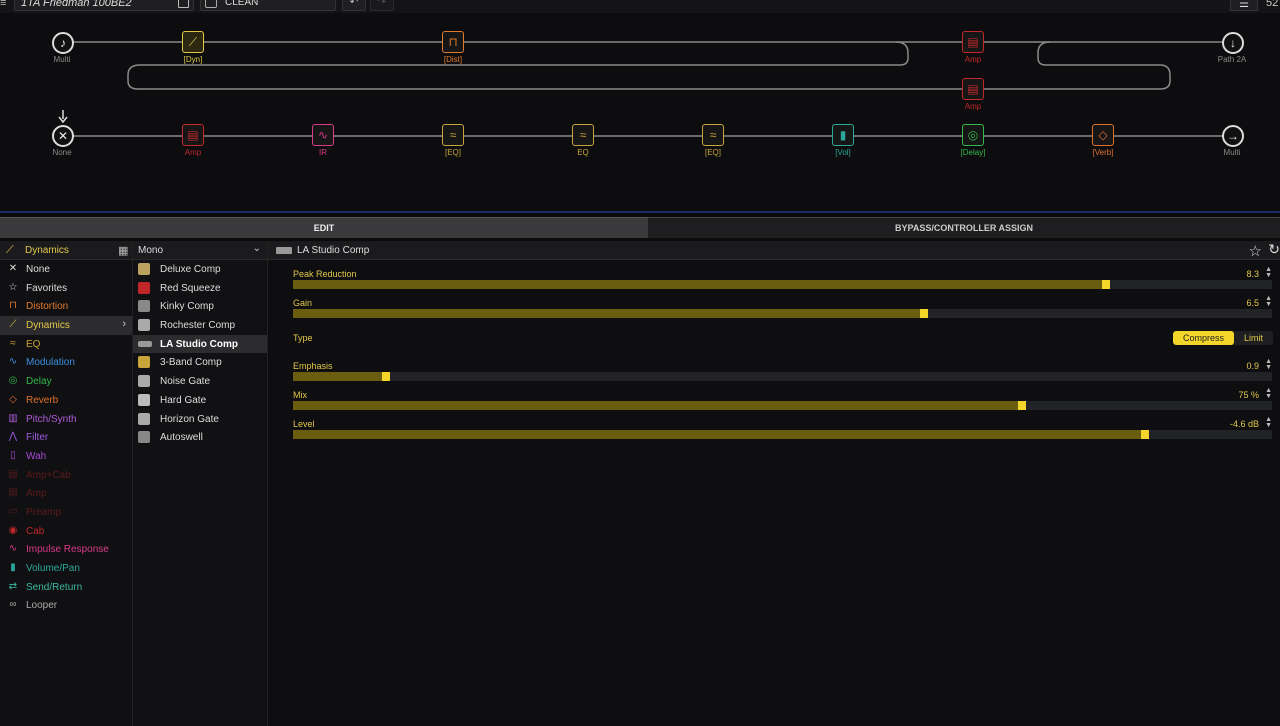 This screenshot has width=1280, height=726. What do you see at coordinates (1253, 338) in the screenshot?
I see `type-option: Limit` at bounding box center [1253, 338].